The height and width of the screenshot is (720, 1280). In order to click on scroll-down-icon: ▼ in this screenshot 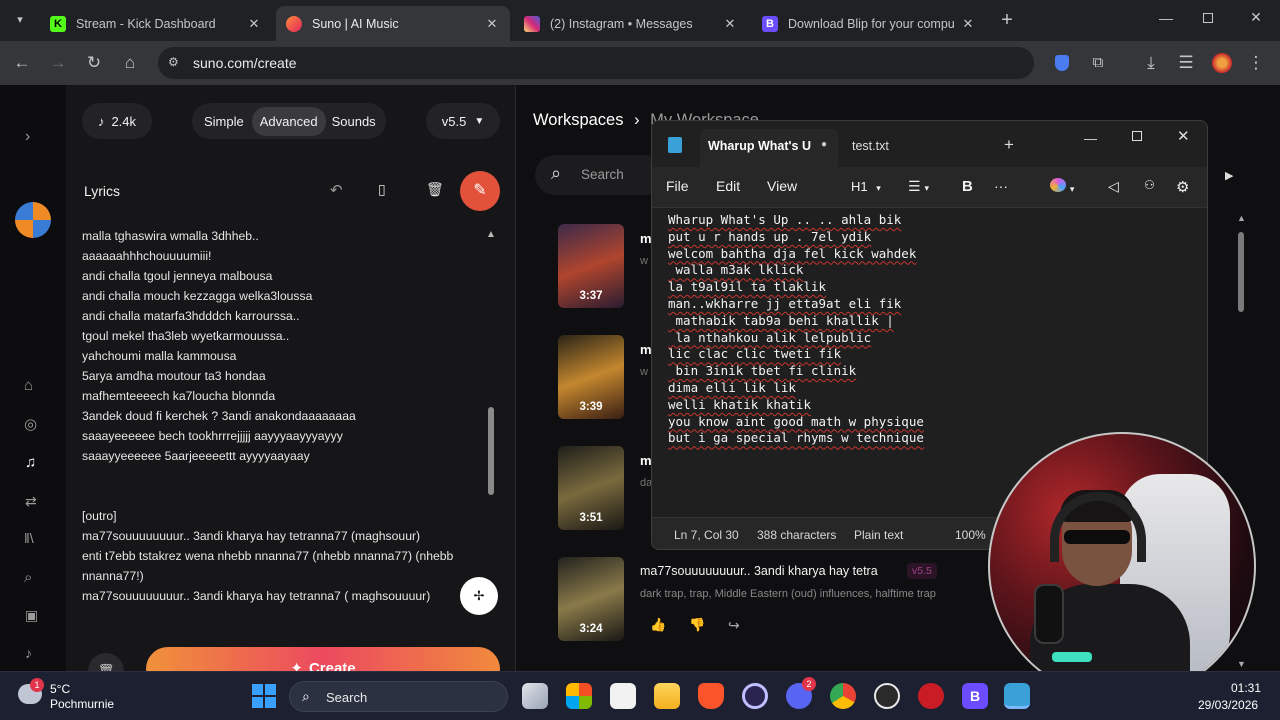, I will do `click(1241, 664)`.